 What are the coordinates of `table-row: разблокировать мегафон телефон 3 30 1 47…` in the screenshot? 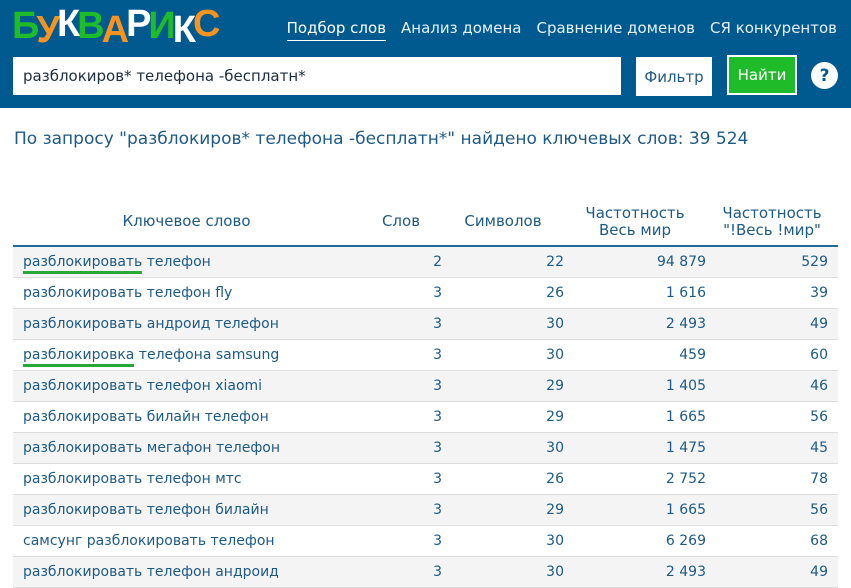 It's located at (425, 448).